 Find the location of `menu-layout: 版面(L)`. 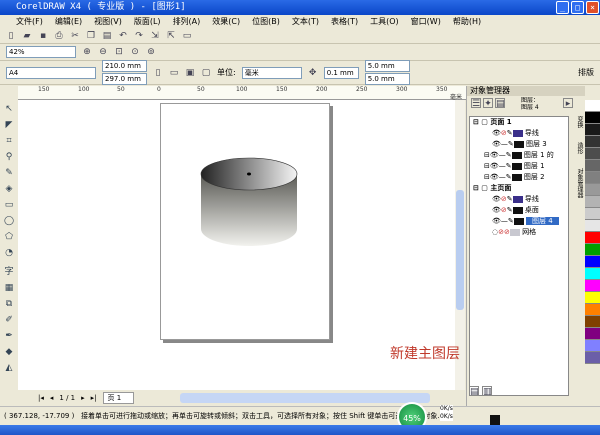

menu-layout: 版面(L) is located at coordinates (147, 21).